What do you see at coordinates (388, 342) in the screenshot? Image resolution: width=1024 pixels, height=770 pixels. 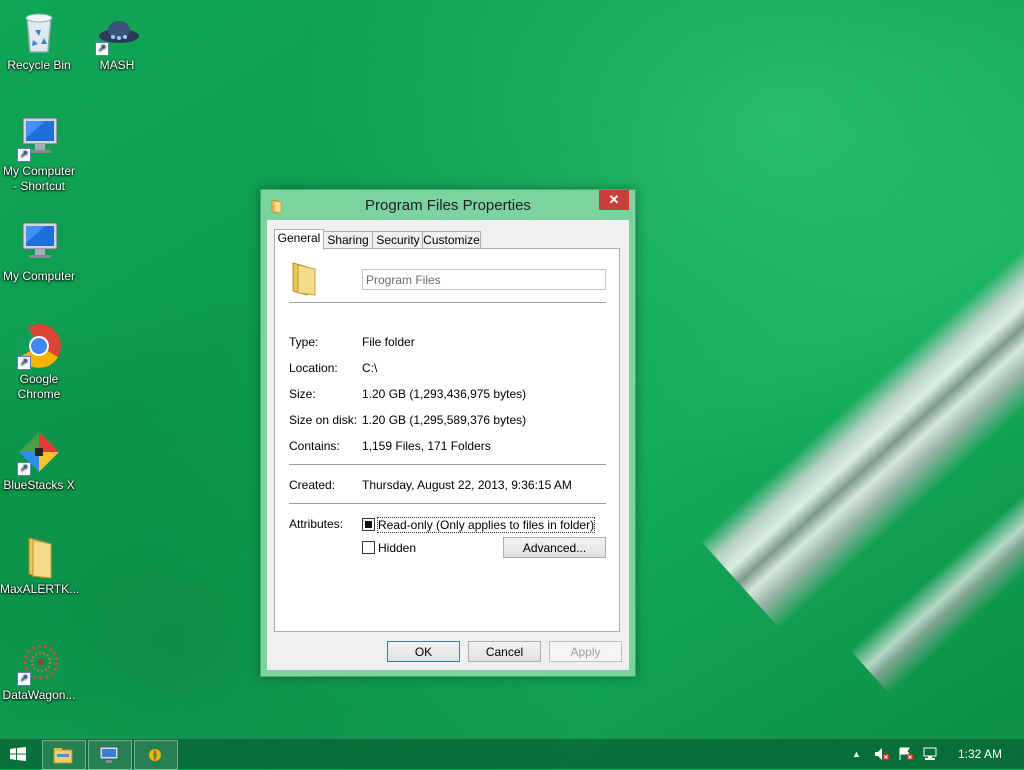 I see `type-value: File folder` at bounding box center [388, 342].